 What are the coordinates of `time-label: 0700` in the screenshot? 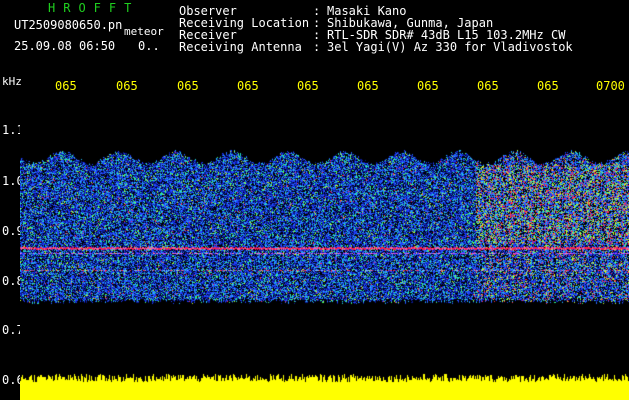 It's located at (610, 86).